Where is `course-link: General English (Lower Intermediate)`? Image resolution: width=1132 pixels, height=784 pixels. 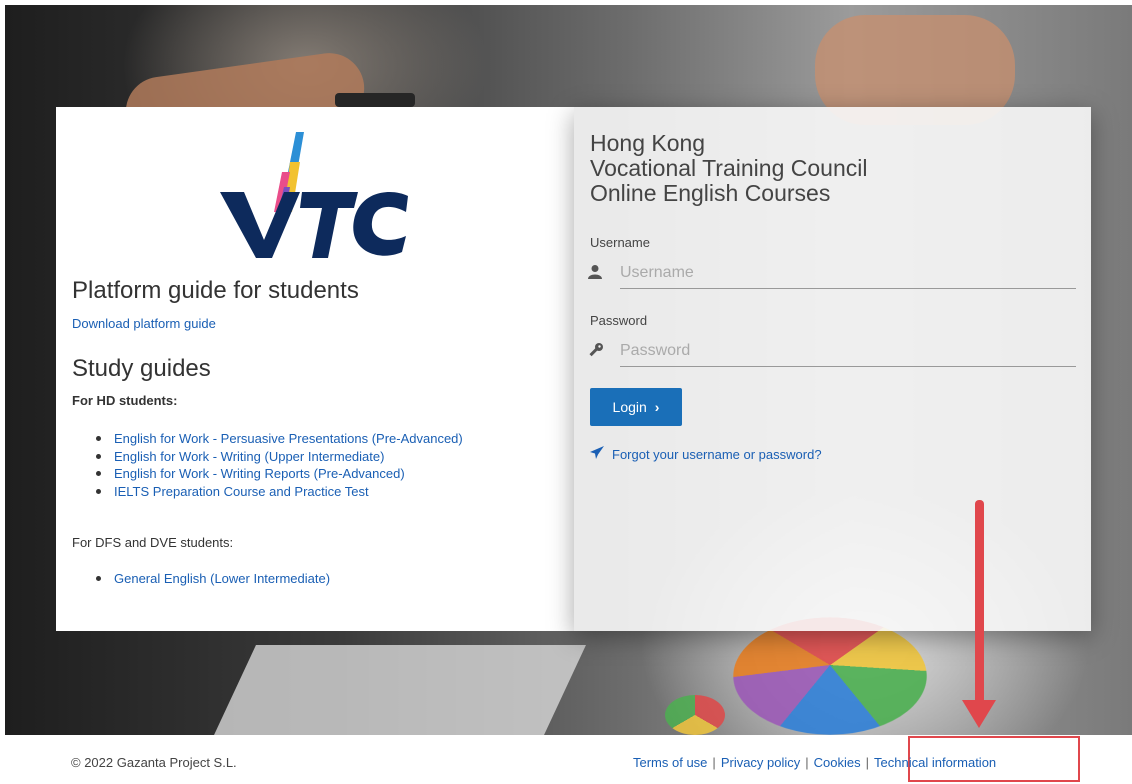
course-link: General English (Lower Intermediate) is located at coordinates (222, 578).